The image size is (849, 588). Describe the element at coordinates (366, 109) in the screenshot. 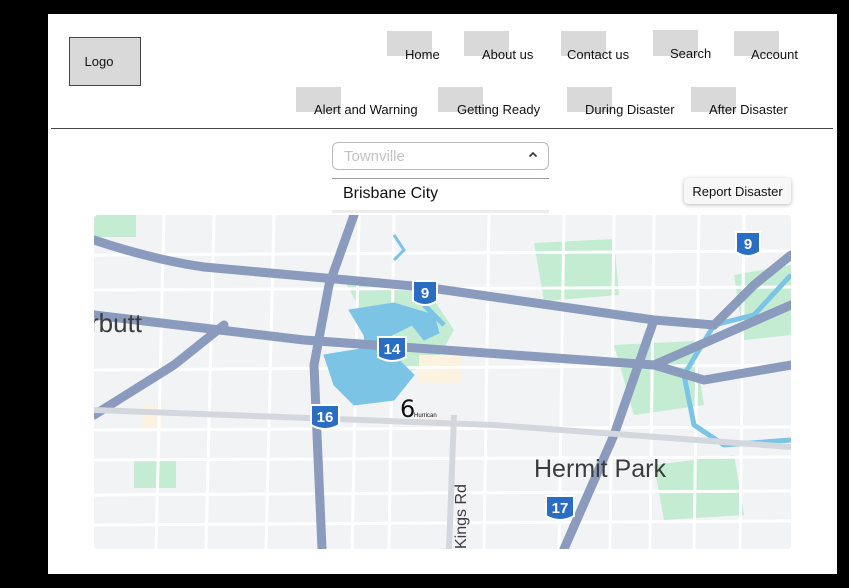

I see `nav-alert-and-warning-label: Alert and Warning` at that location.